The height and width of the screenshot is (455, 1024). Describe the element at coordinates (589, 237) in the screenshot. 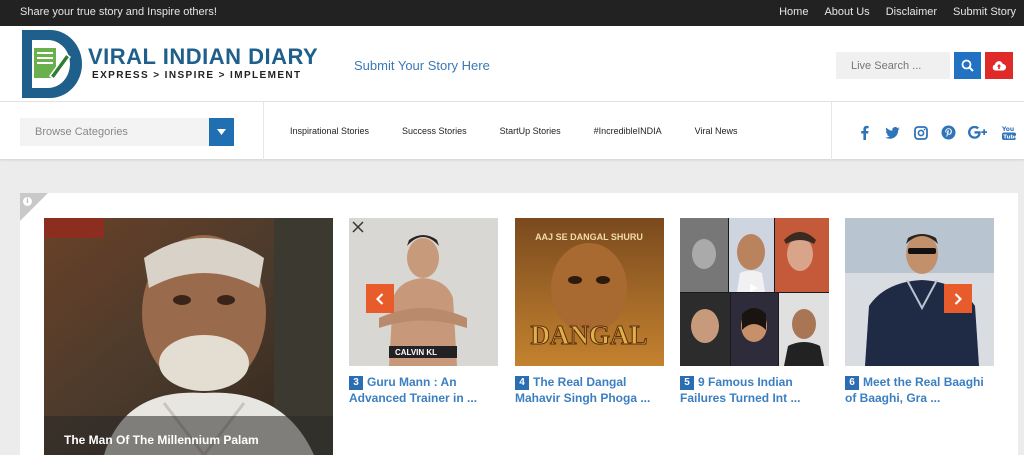

I see `card-cover-text: AAJ SE DANGAL SHURU` at that location.